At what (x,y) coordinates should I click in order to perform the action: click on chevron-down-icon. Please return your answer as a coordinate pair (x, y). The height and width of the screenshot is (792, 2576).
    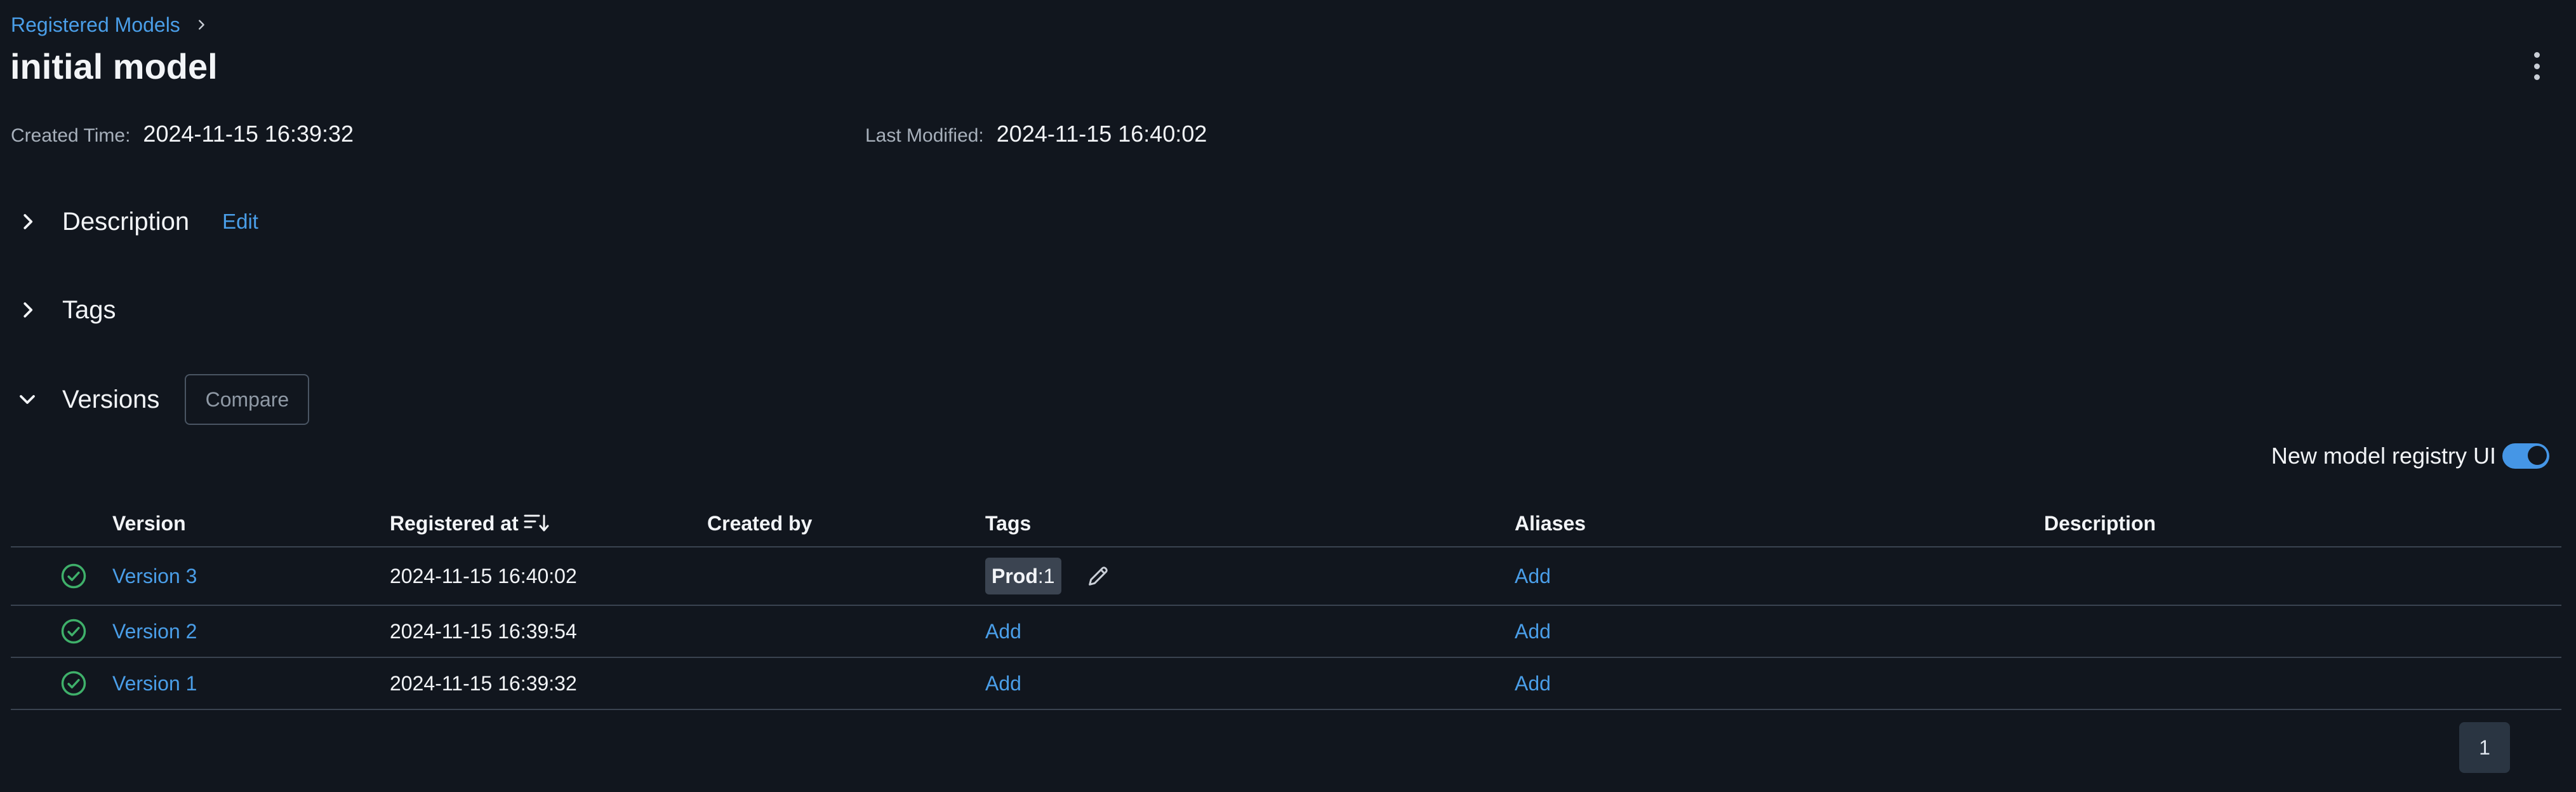
    Looking at the image, I should click on (27, 399).